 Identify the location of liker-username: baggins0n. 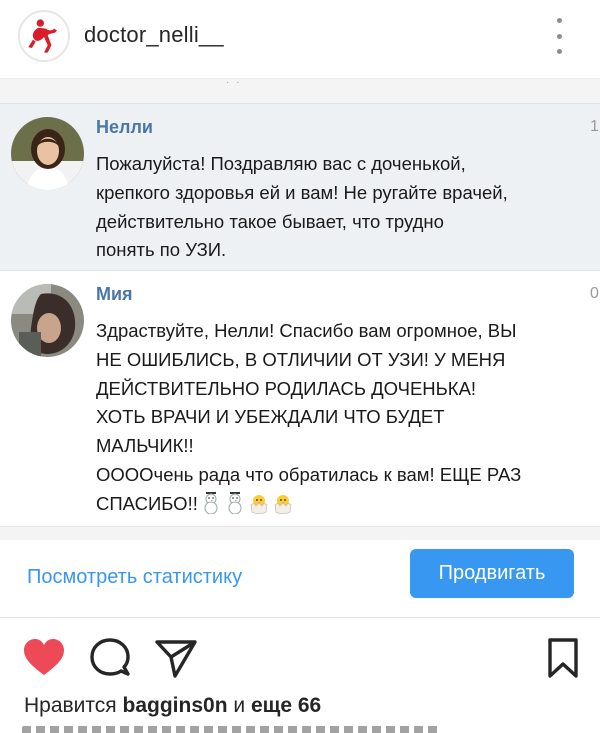
(175, 705).